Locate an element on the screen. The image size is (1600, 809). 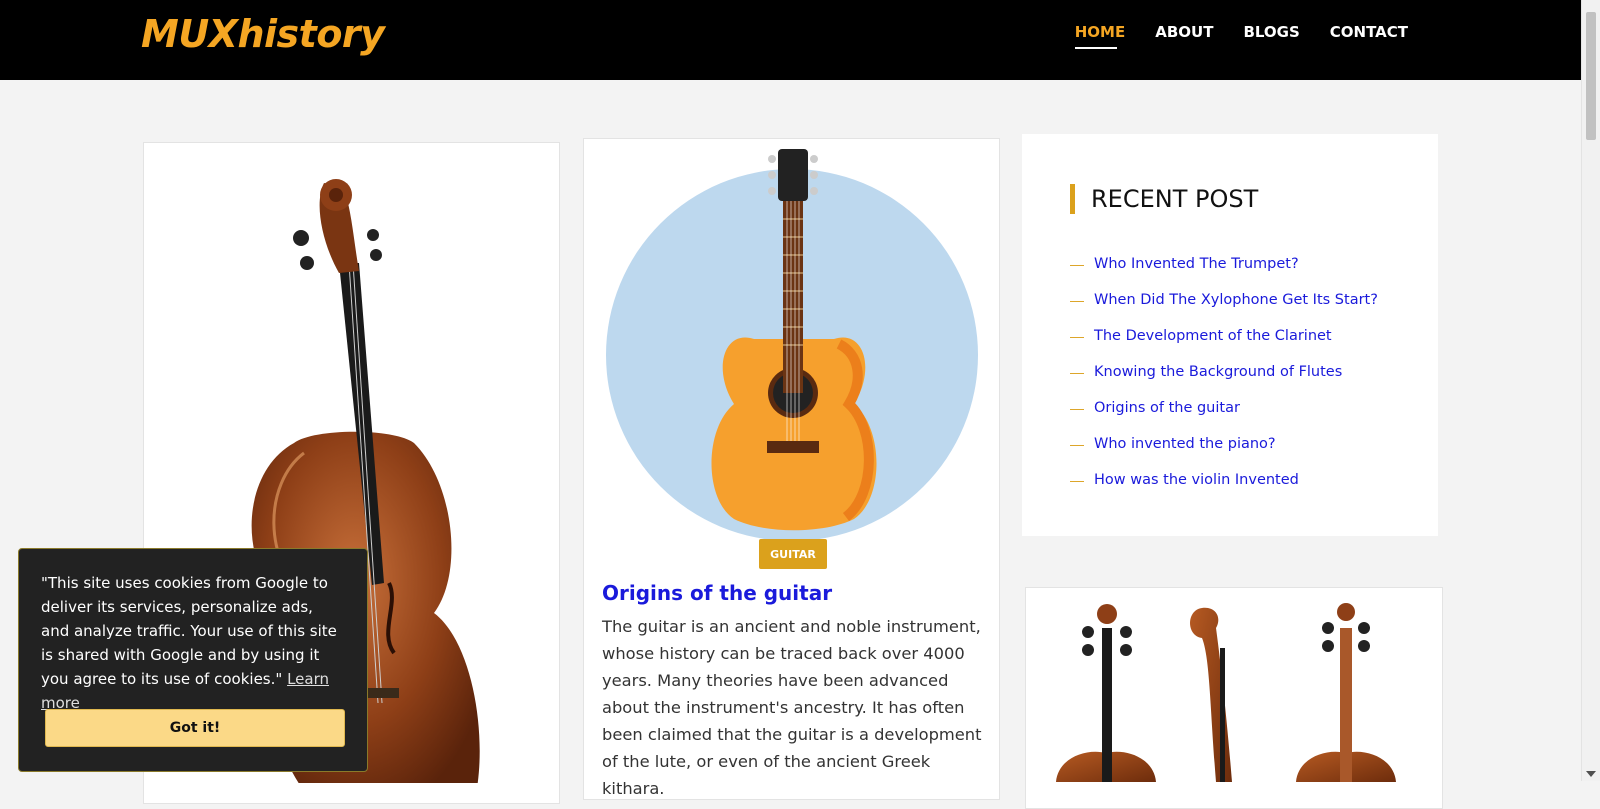
recent-post-link: Who invented the piano? is located at coordinates (1185, 444).